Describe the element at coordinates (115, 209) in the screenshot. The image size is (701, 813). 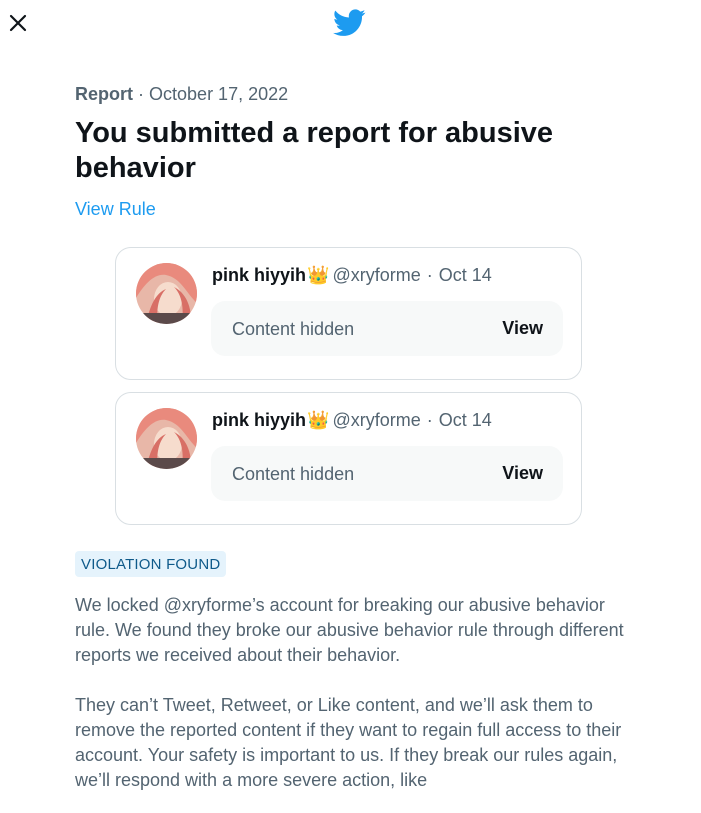
I see `view-rule-link: View Rule` at that location.